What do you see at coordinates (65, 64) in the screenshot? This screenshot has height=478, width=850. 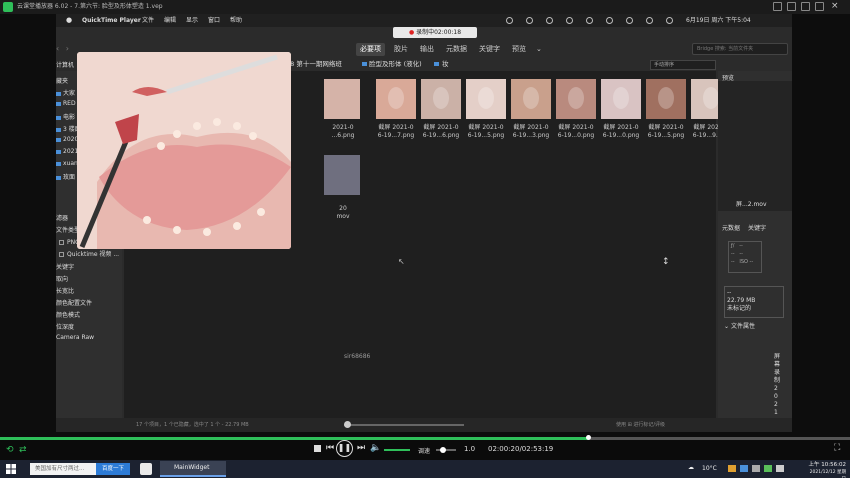 I see `computer-item: 计算机` at bounding box center [65, 64].